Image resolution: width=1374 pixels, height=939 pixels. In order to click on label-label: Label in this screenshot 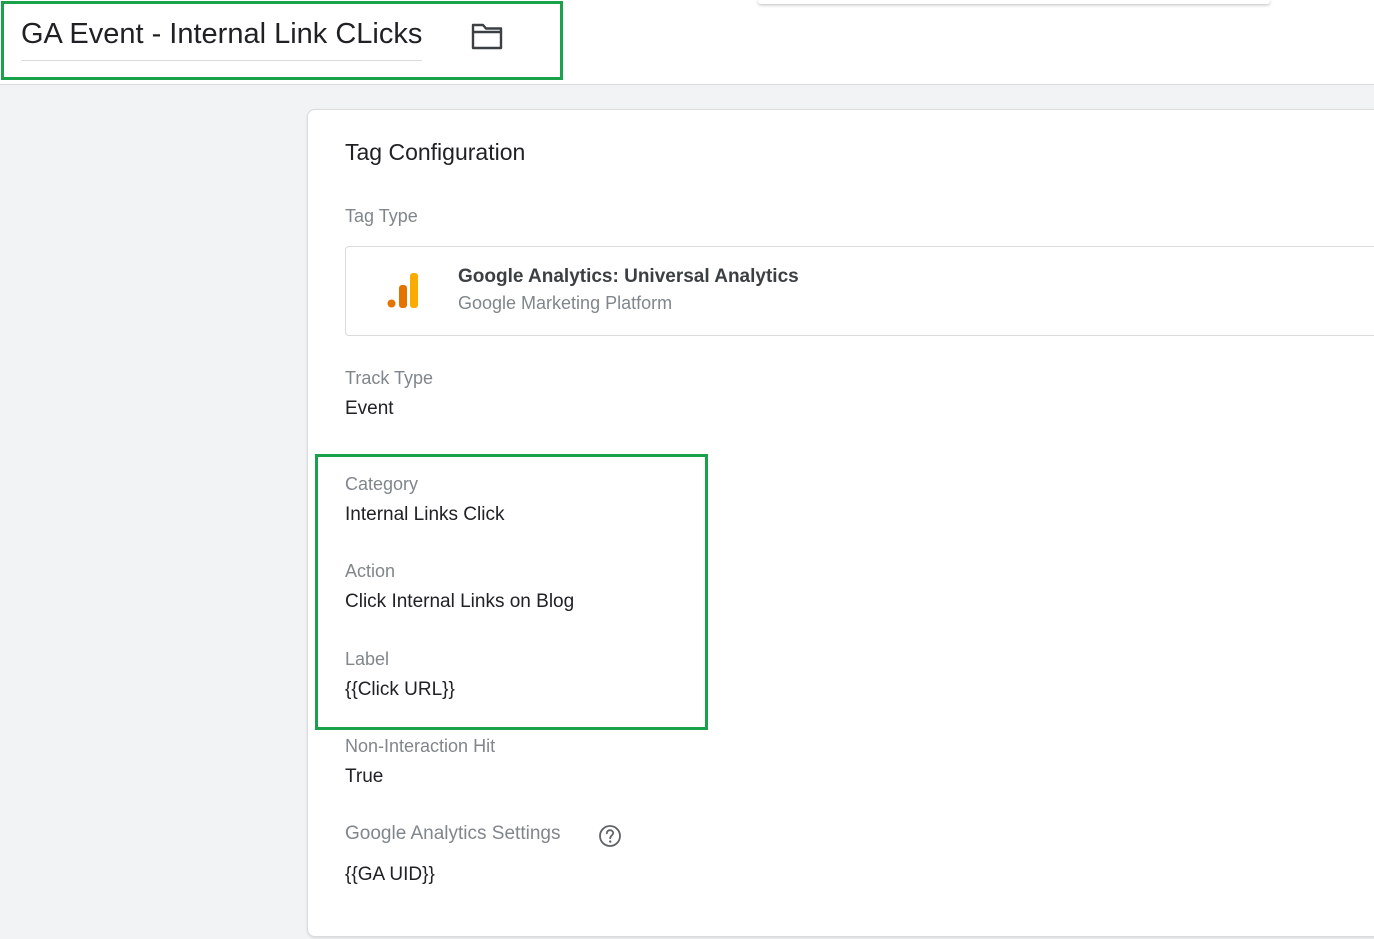, I will do `click(367, 659)`.